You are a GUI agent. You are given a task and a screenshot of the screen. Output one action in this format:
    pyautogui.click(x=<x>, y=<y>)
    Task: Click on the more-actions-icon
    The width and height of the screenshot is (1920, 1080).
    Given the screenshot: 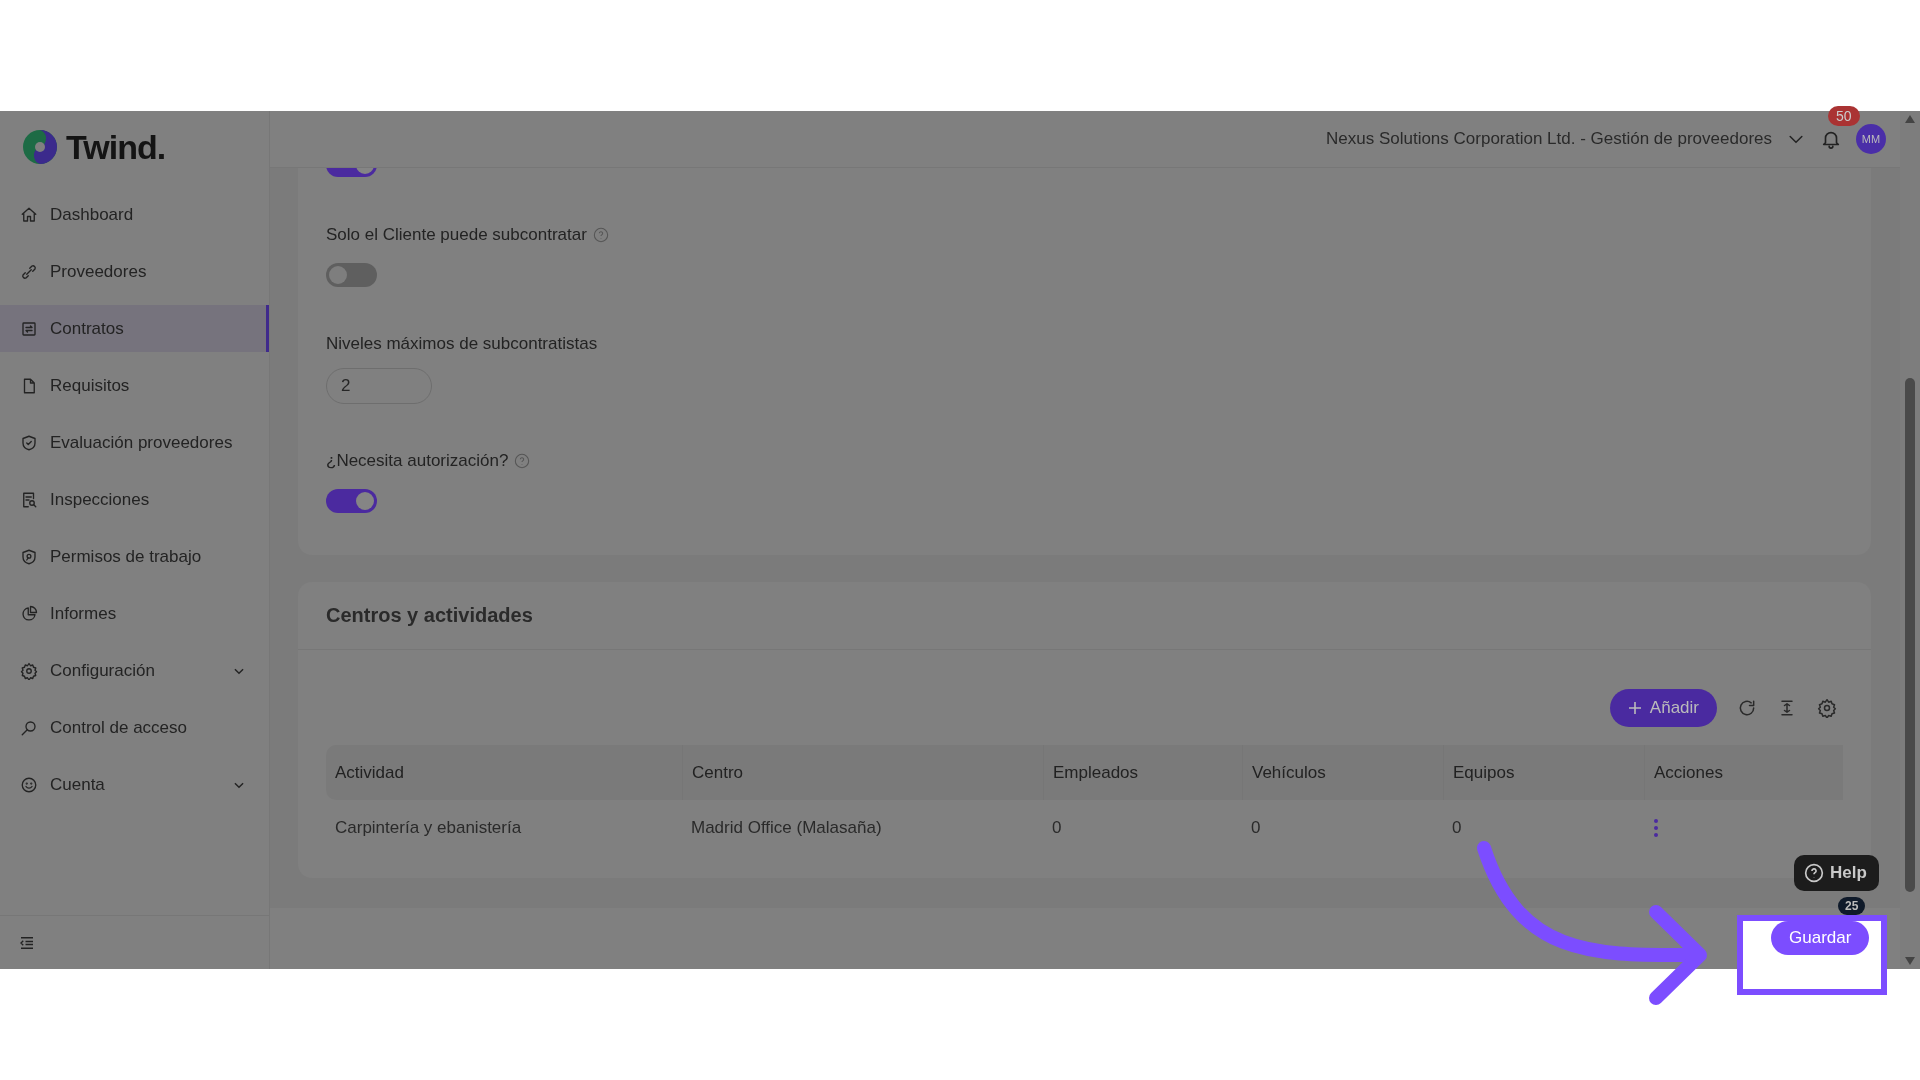 What is the action you would take?
    pyautogui.click(x=1656, y=828)
    